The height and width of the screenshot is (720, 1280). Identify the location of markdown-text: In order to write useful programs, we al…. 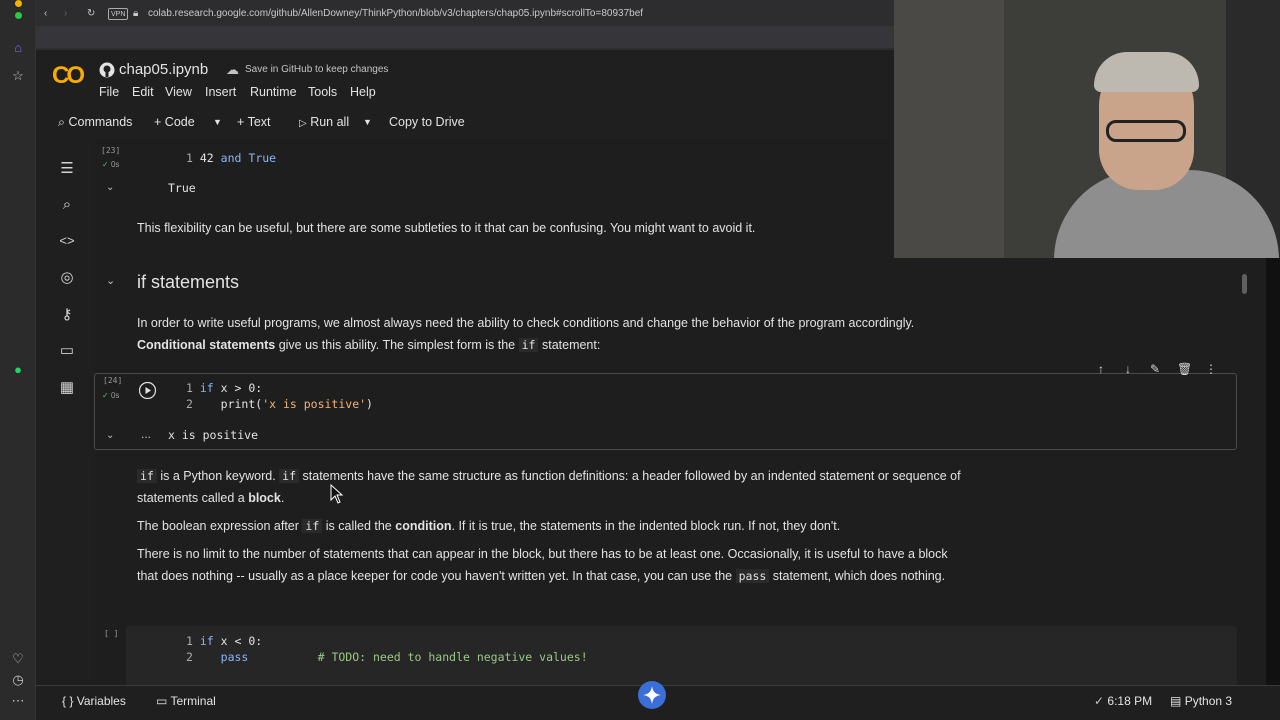
(537, 334).